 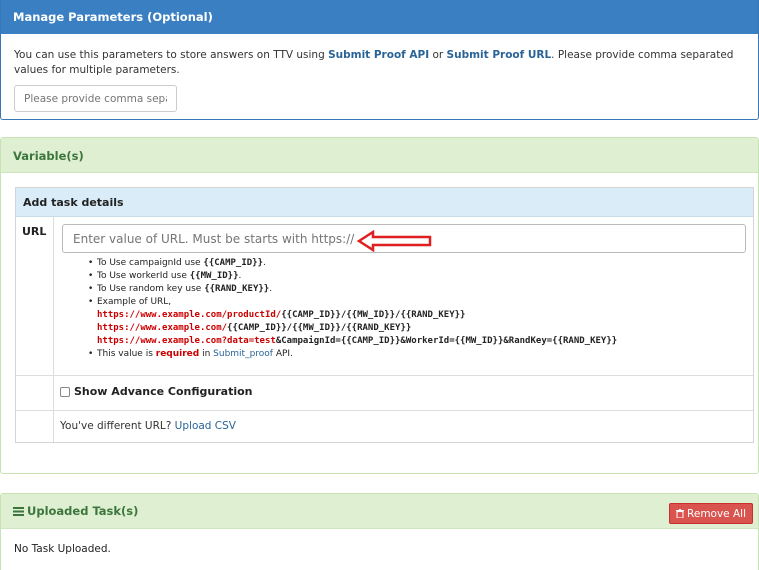 I want to click on manage-parameters-title: Manage Parameters (Optional), so click(x=379, y=17).